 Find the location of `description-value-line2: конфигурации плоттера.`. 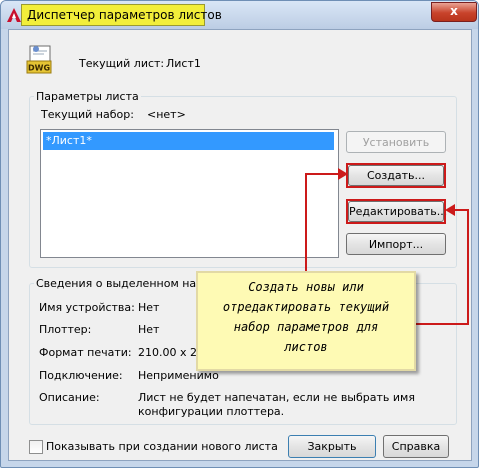

description-value-line2: конфигурации плоттера. is located at coordinates (211, 411).